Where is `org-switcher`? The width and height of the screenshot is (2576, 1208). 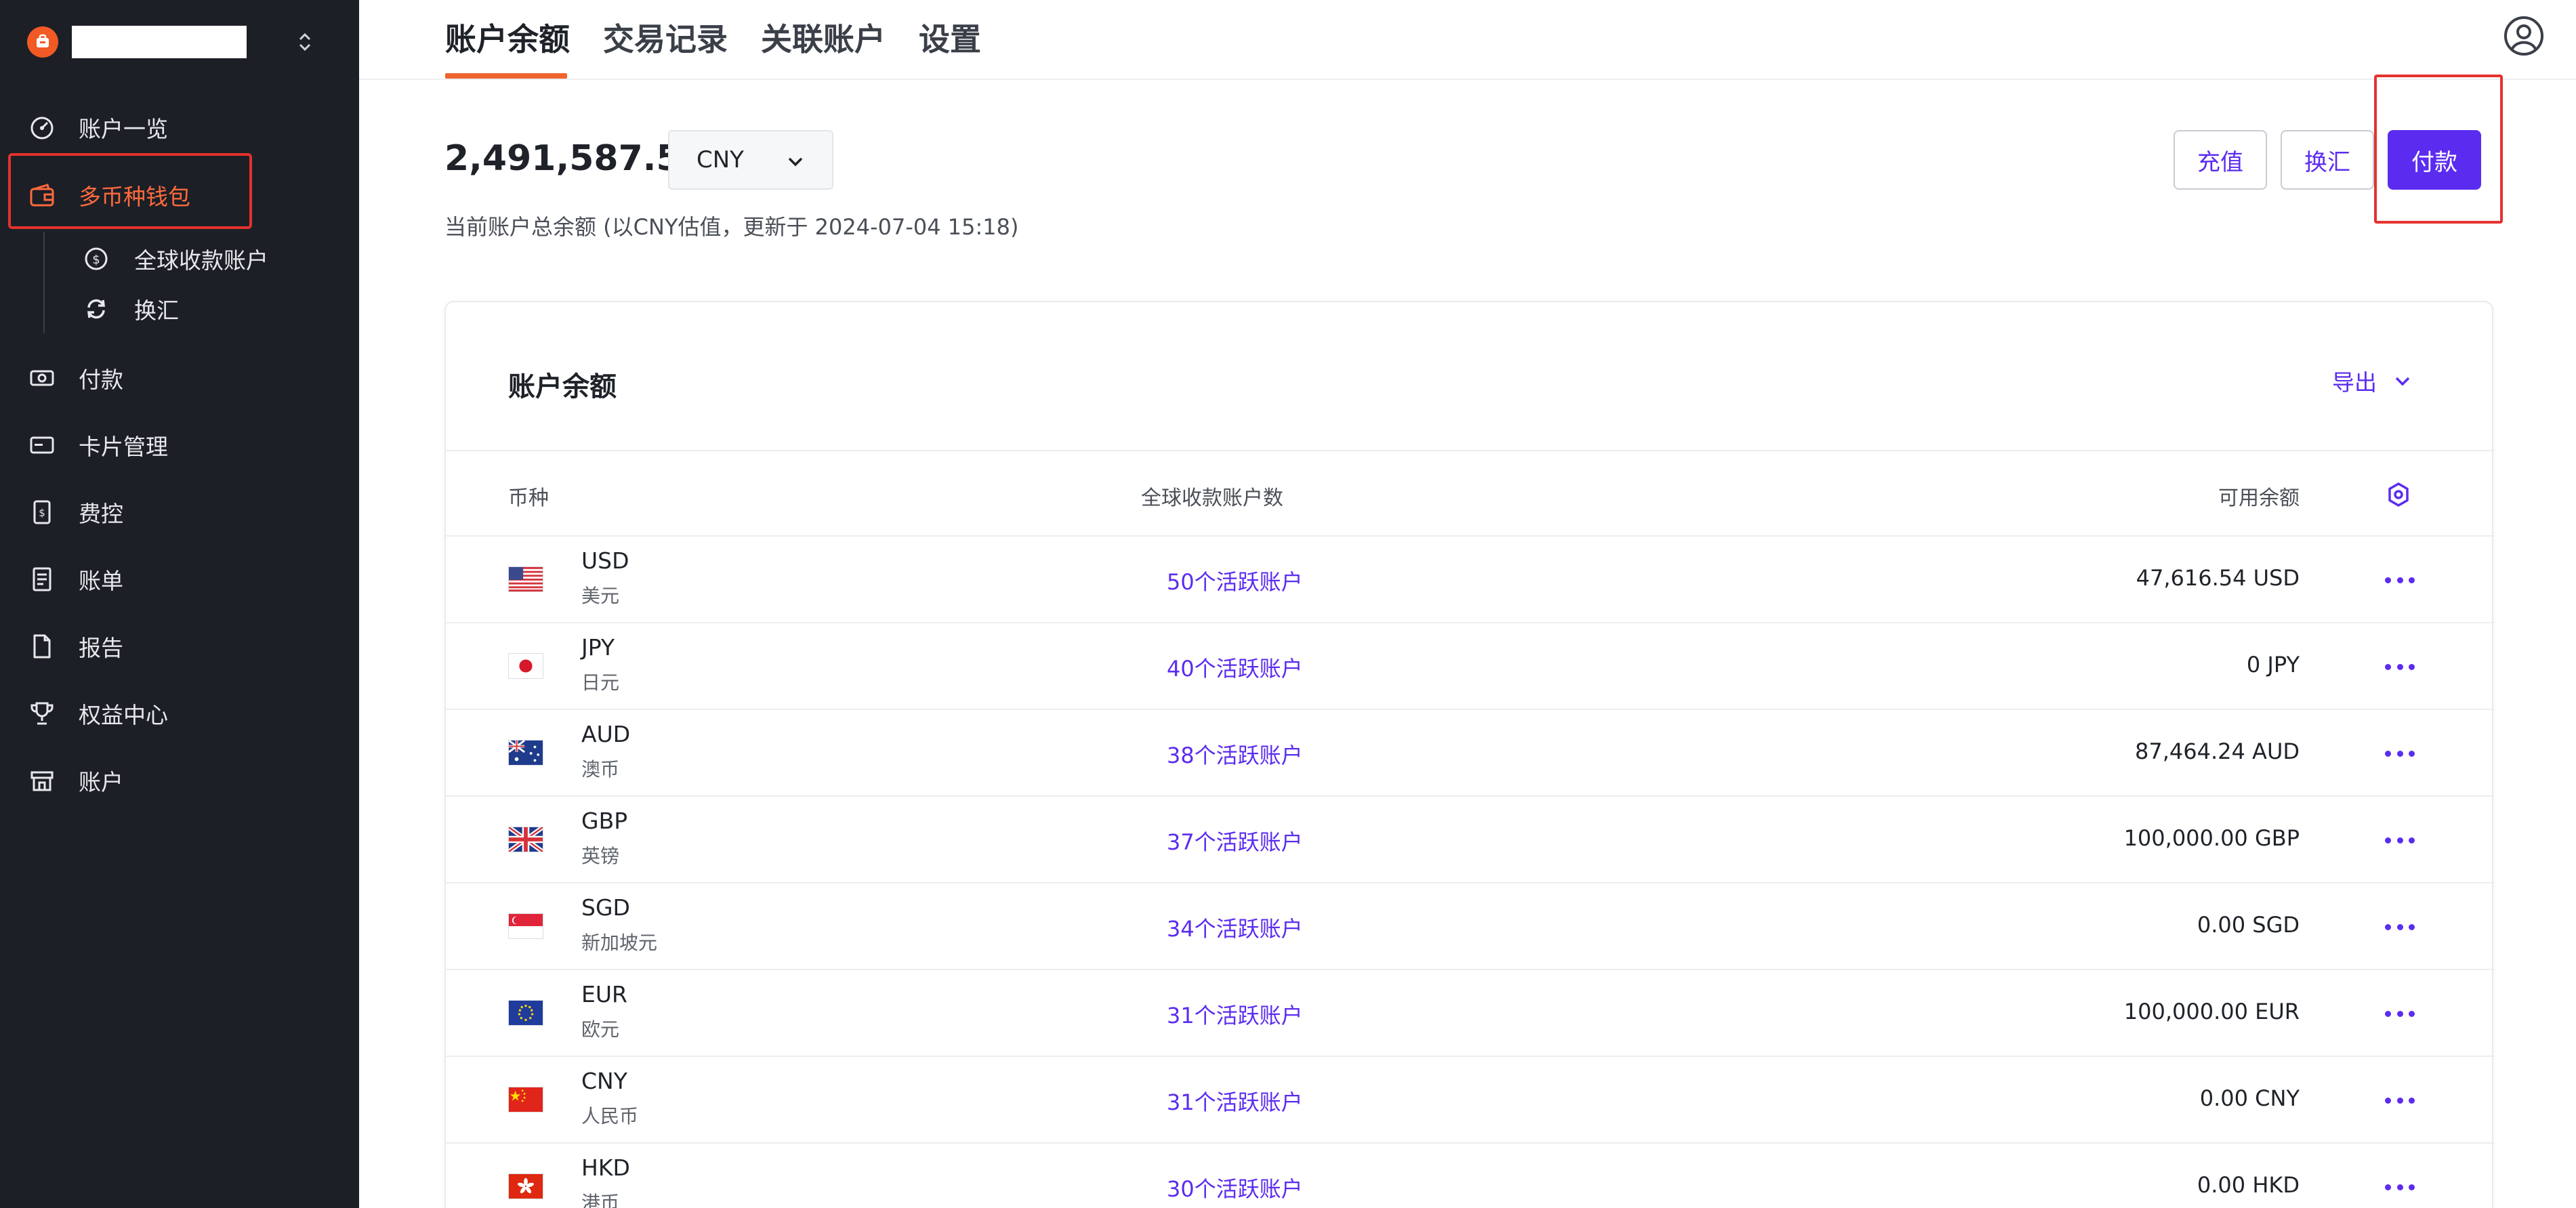
org-switcher is located at coordinates (179, 42).